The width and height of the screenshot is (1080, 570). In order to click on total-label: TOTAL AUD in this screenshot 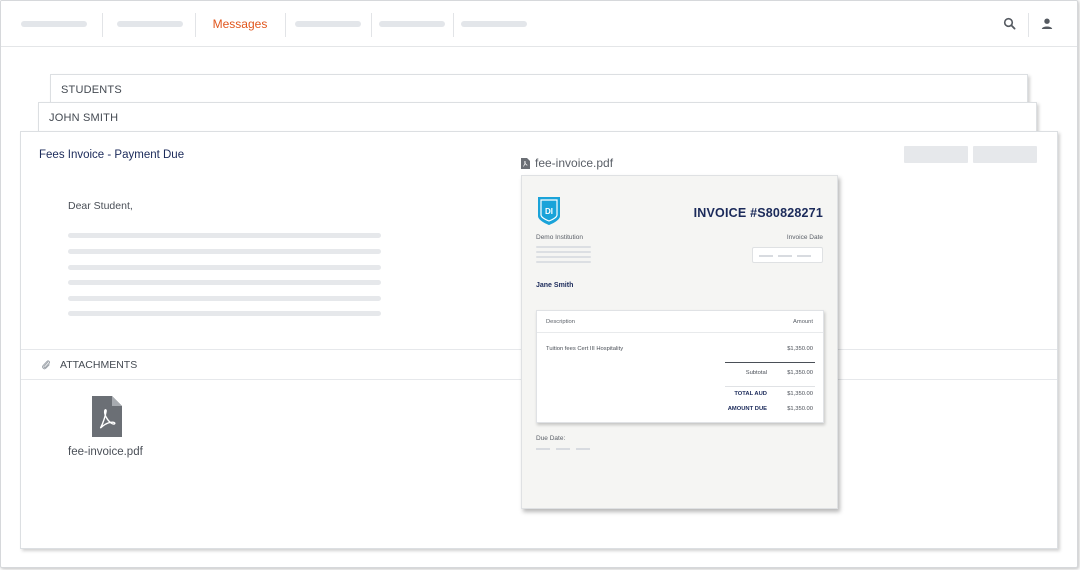, I will do `click(750, 394)`.